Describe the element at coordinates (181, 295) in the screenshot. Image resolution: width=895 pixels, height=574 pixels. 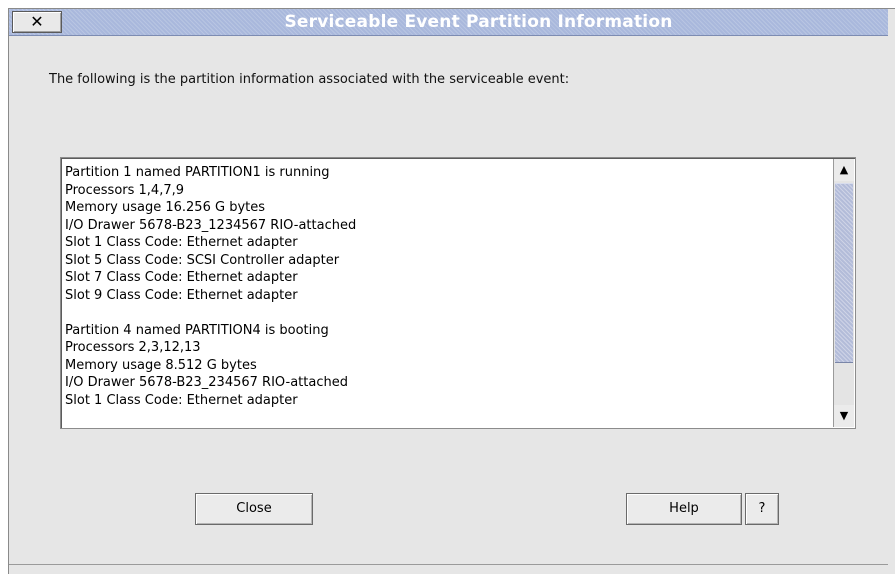
I see `info-line: Slot 9 Class Code: Ethernet adapter` at that location.